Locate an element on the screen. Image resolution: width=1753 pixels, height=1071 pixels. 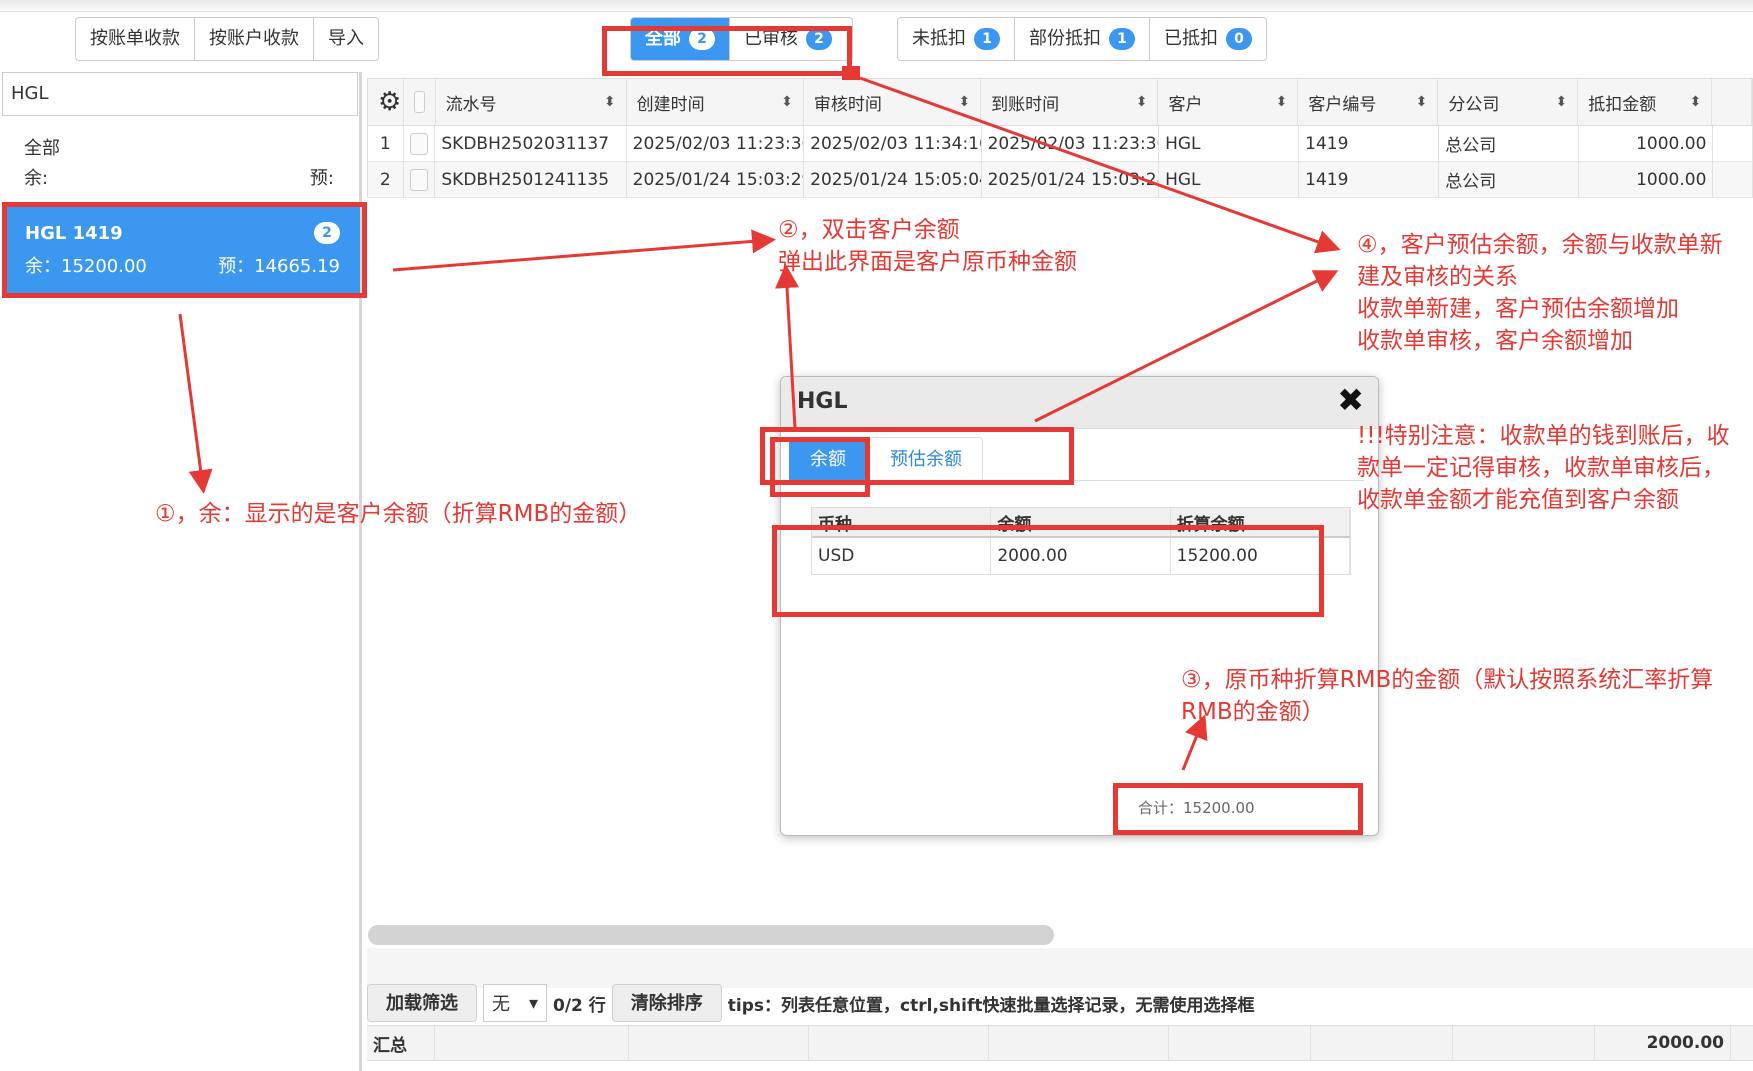
gear-icon: ⚙ is located at coordinates (390, 102).